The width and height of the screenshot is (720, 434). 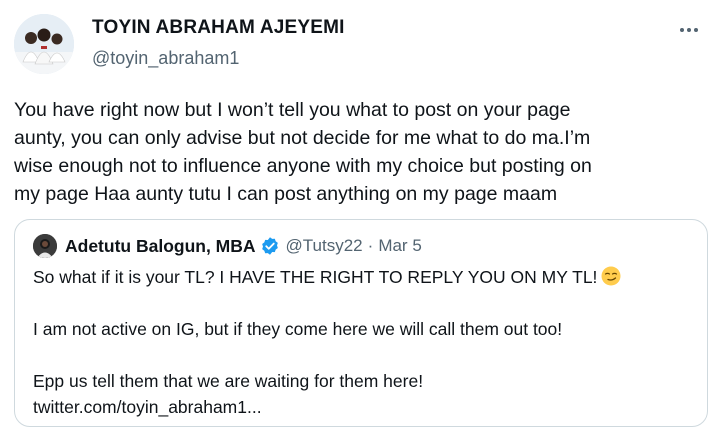 I want to click on author-avatar, so click(x=44, y=44).